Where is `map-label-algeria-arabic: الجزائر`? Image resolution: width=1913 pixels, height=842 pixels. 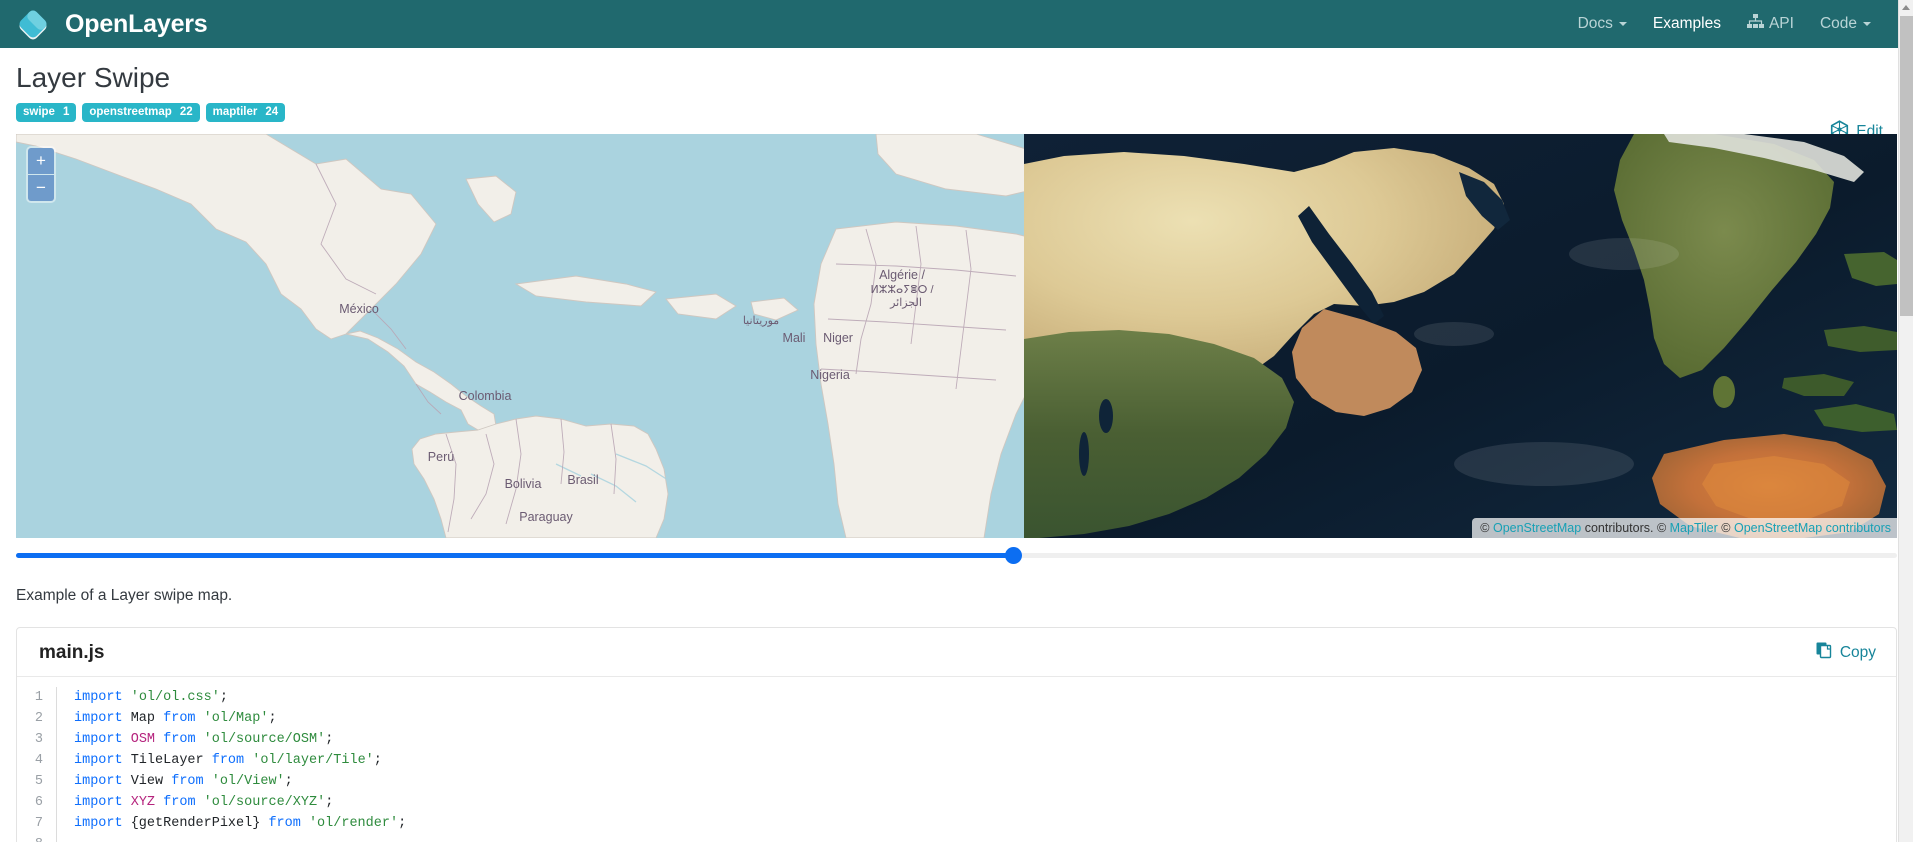 map-label-algeria-arabic: الجزائر is located at coordinates (905, 303).